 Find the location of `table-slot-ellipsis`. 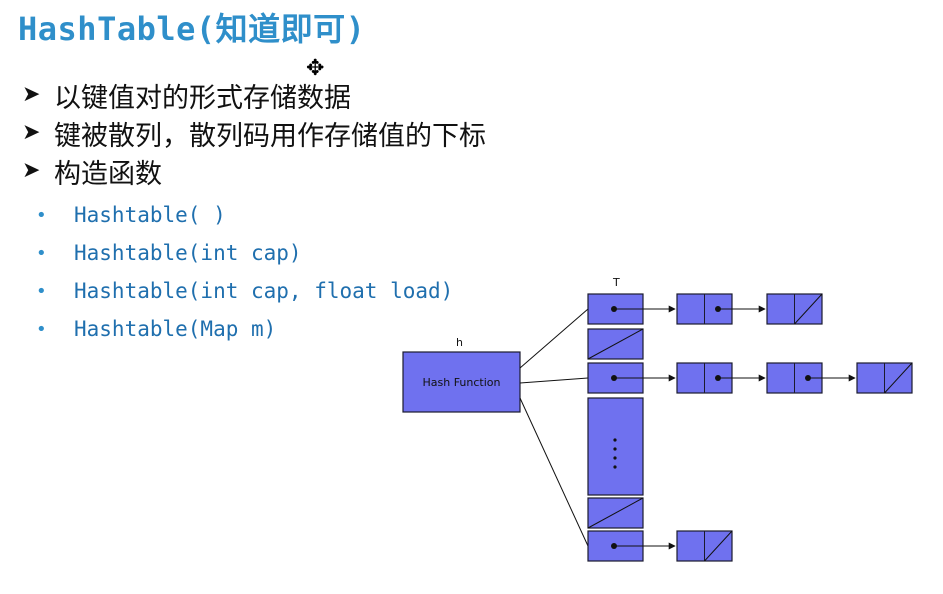

table-slot-ellipsis is located at coordinates (615, 446).